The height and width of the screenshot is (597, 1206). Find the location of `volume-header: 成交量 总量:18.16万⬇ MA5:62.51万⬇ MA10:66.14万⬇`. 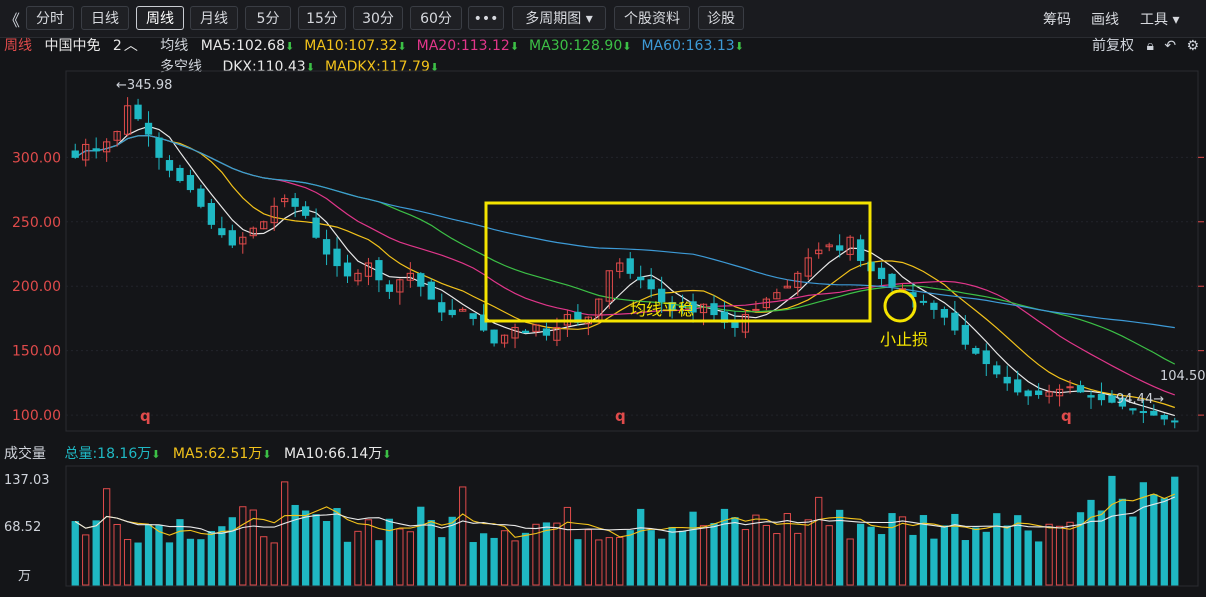

volume-header: 成交量 总量:18.16万⬇ MA5:62.51万⬇ MA10:66.14万⬇ is located at coordinates (199, 454).